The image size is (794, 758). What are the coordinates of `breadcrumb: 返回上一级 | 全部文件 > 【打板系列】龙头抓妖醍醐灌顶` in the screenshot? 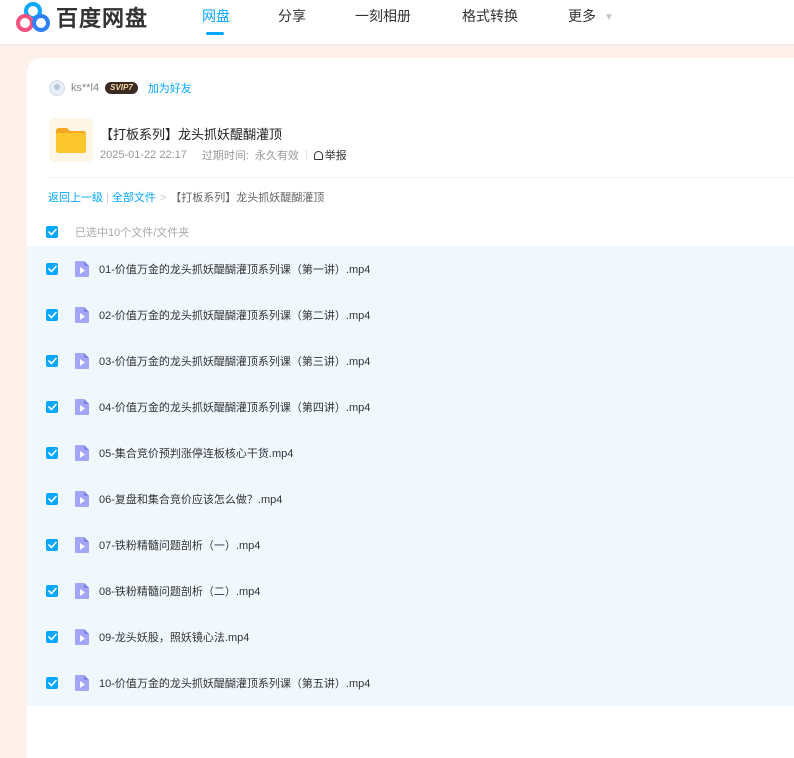 It's located at (186, 197).